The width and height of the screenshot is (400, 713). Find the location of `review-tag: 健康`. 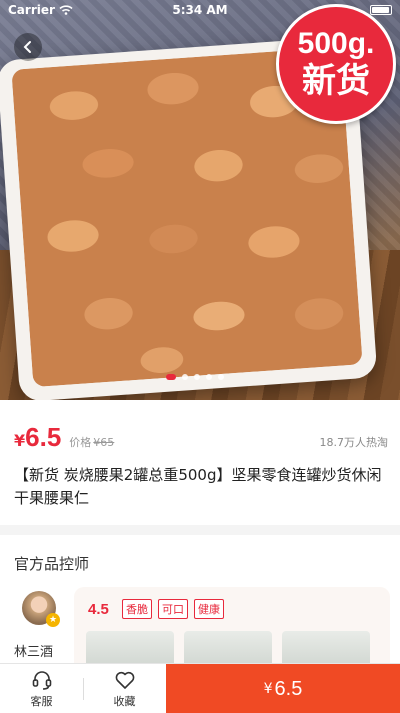

review-tag: 健康 is located at coordinates (209, 609).